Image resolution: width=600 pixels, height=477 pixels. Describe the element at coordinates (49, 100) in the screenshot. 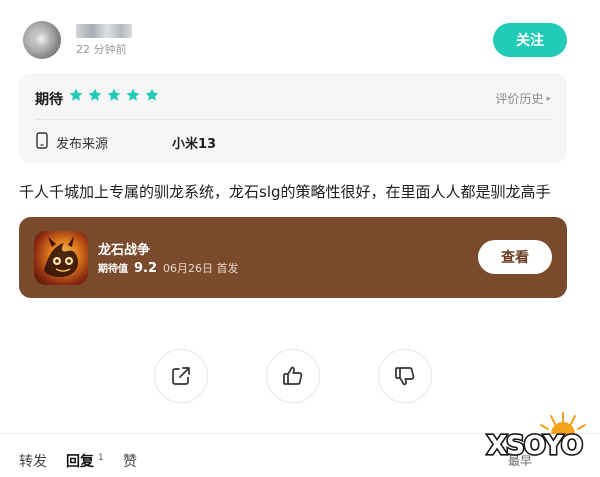

I see `rating-label: 期待` at that location.